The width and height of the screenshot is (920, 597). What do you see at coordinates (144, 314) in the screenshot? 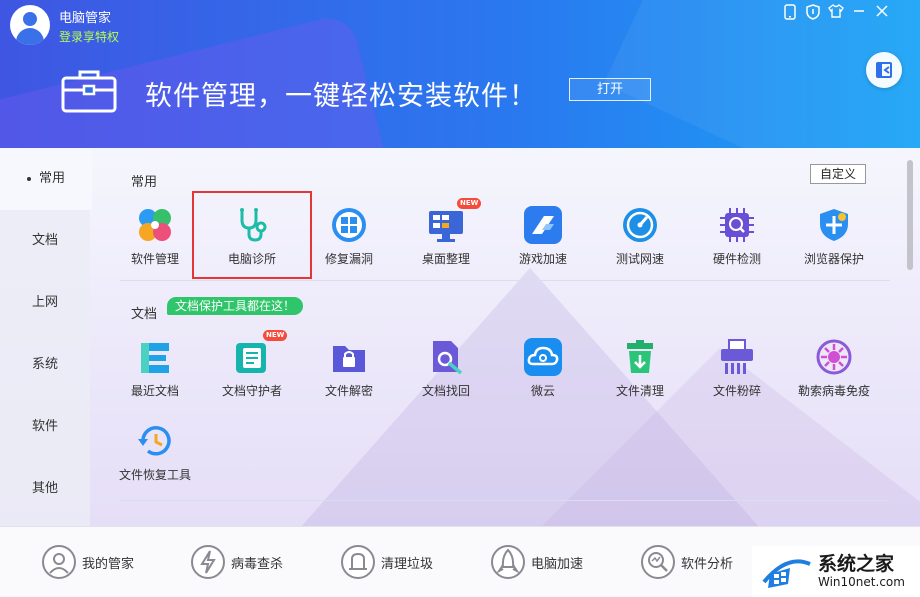
I see `section-title-docs: 文档` at bounding box center [144, 314].